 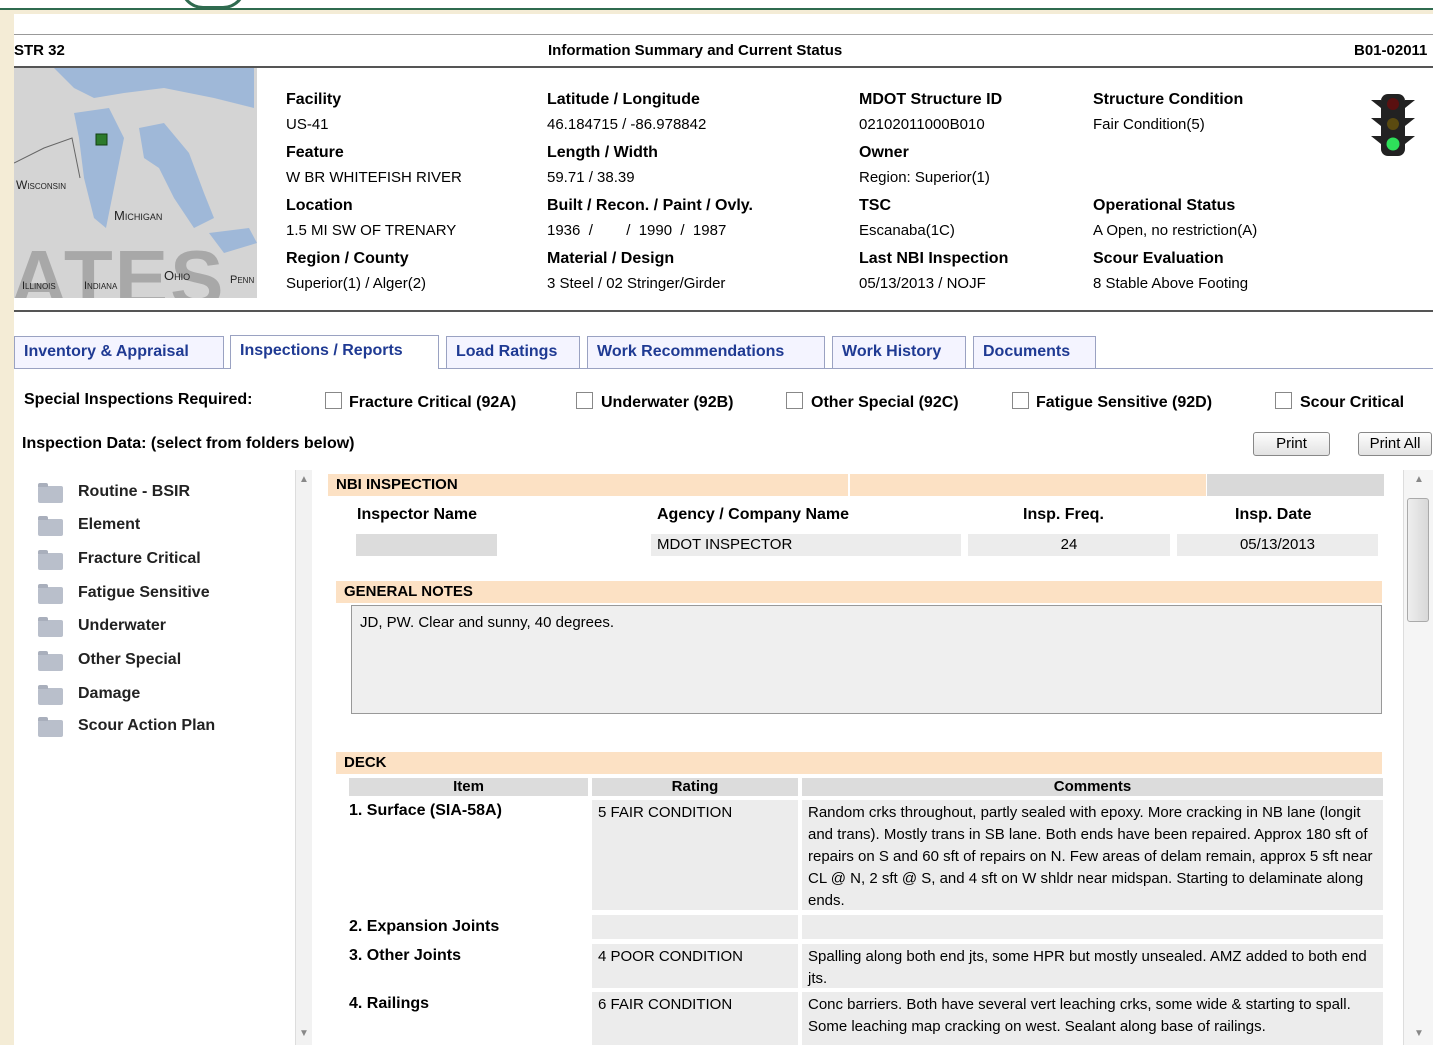 I want to click on bridge-id: B01-02011, so click(x=1391, y=50).